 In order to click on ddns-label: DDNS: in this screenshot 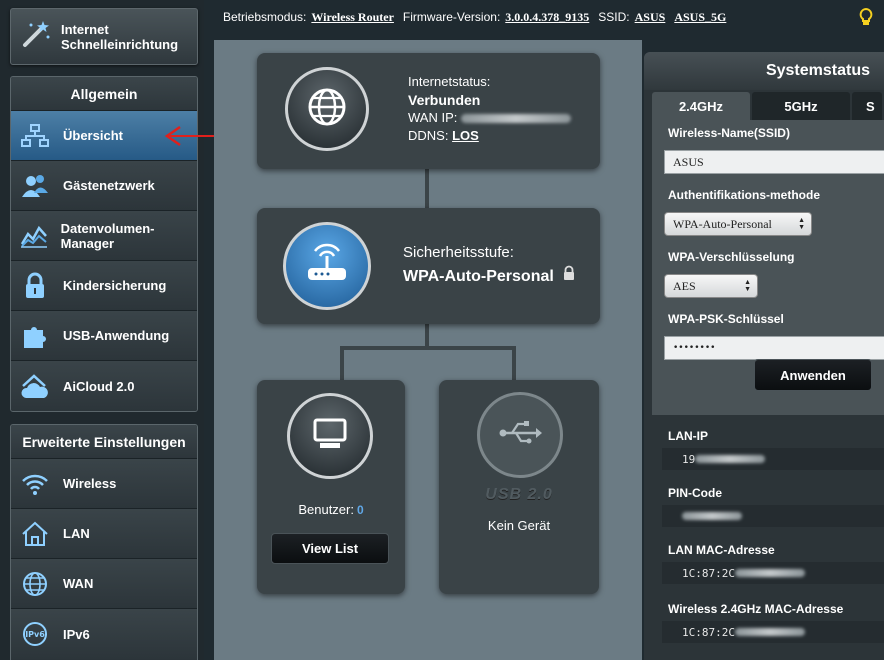, I will do `click(428, 135)`.